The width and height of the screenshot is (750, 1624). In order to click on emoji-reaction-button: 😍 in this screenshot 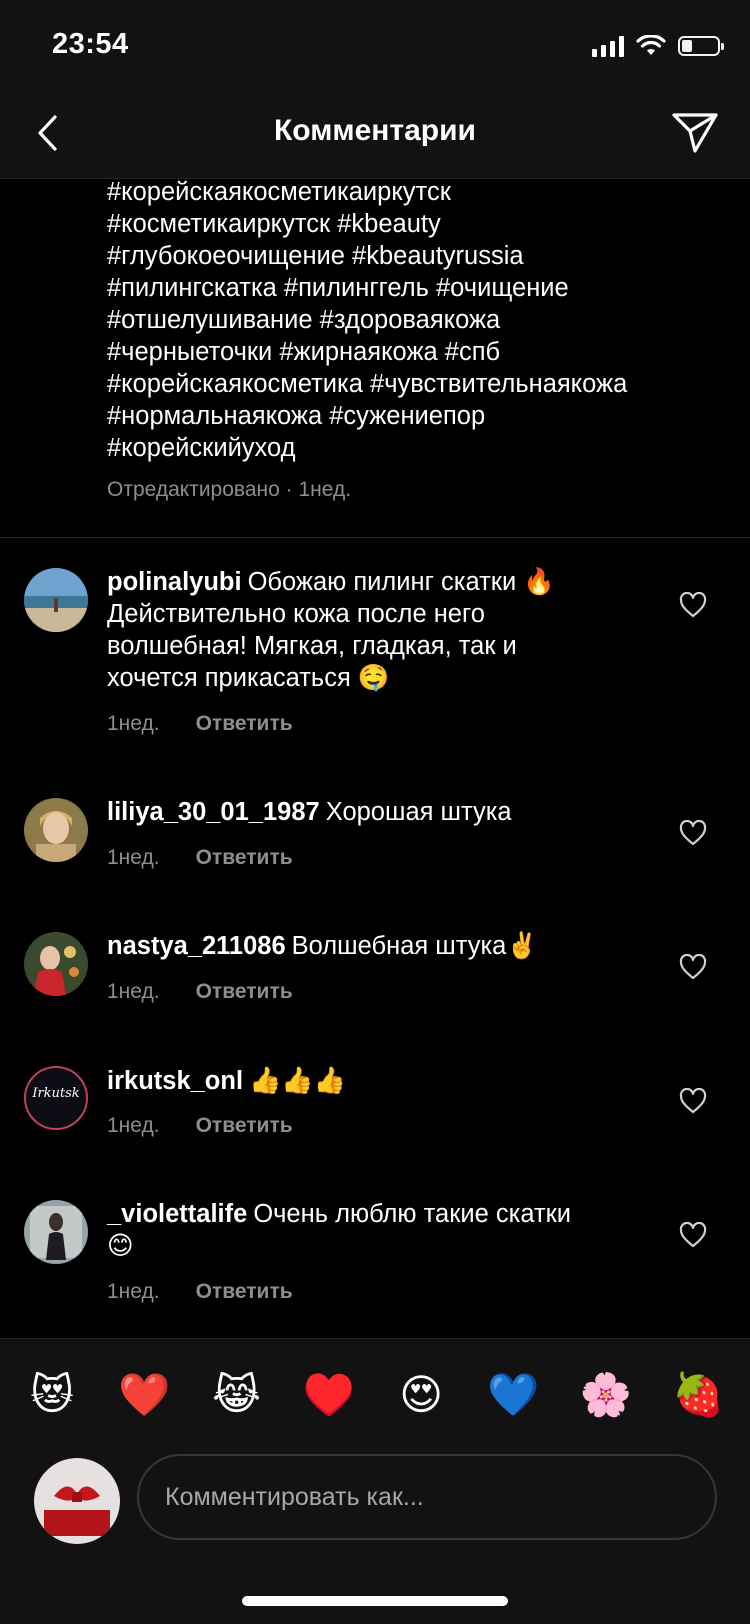, I will do `click(421, 1395)`.